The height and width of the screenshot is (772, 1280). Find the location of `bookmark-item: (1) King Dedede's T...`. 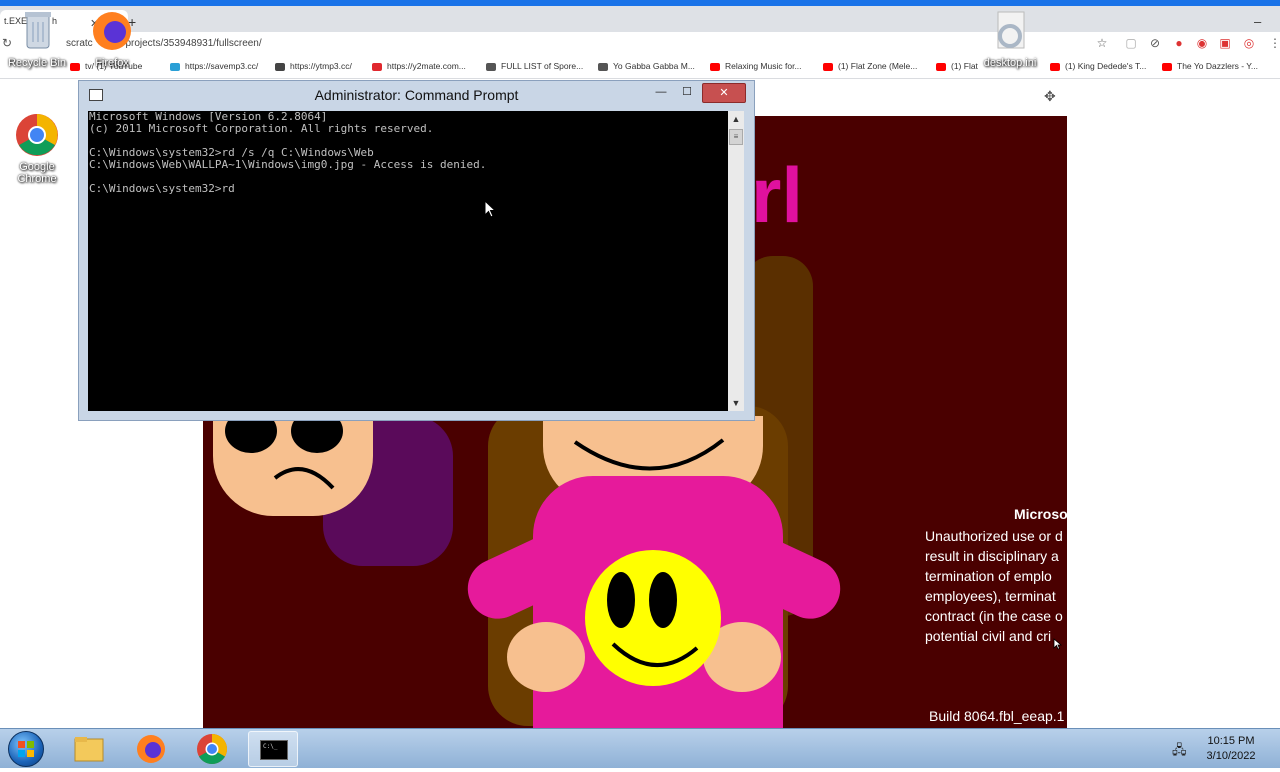

bookmark-item: (1) King Dedede's T... is located at coordinates (1098, 66).